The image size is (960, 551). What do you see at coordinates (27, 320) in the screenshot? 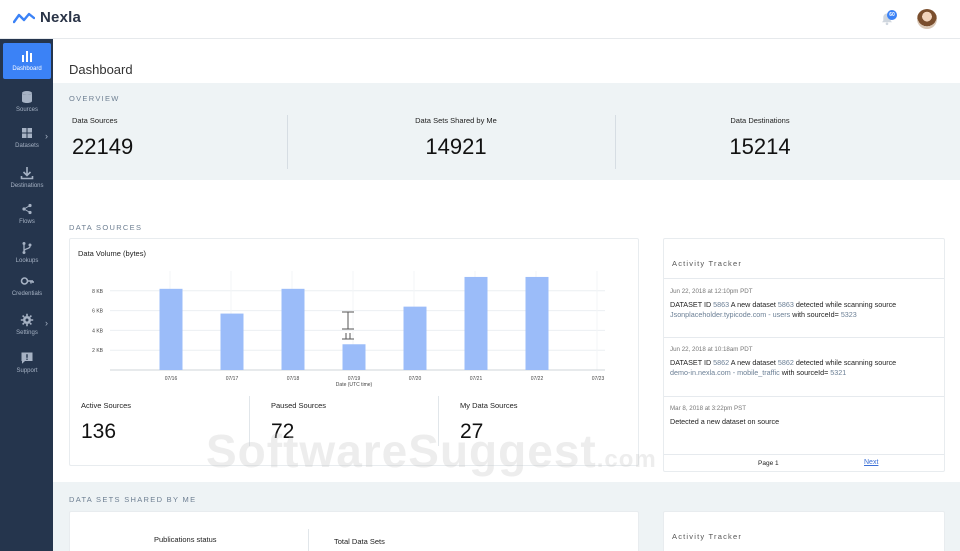
I see `gear-icon` at bounding box center [27, 320].